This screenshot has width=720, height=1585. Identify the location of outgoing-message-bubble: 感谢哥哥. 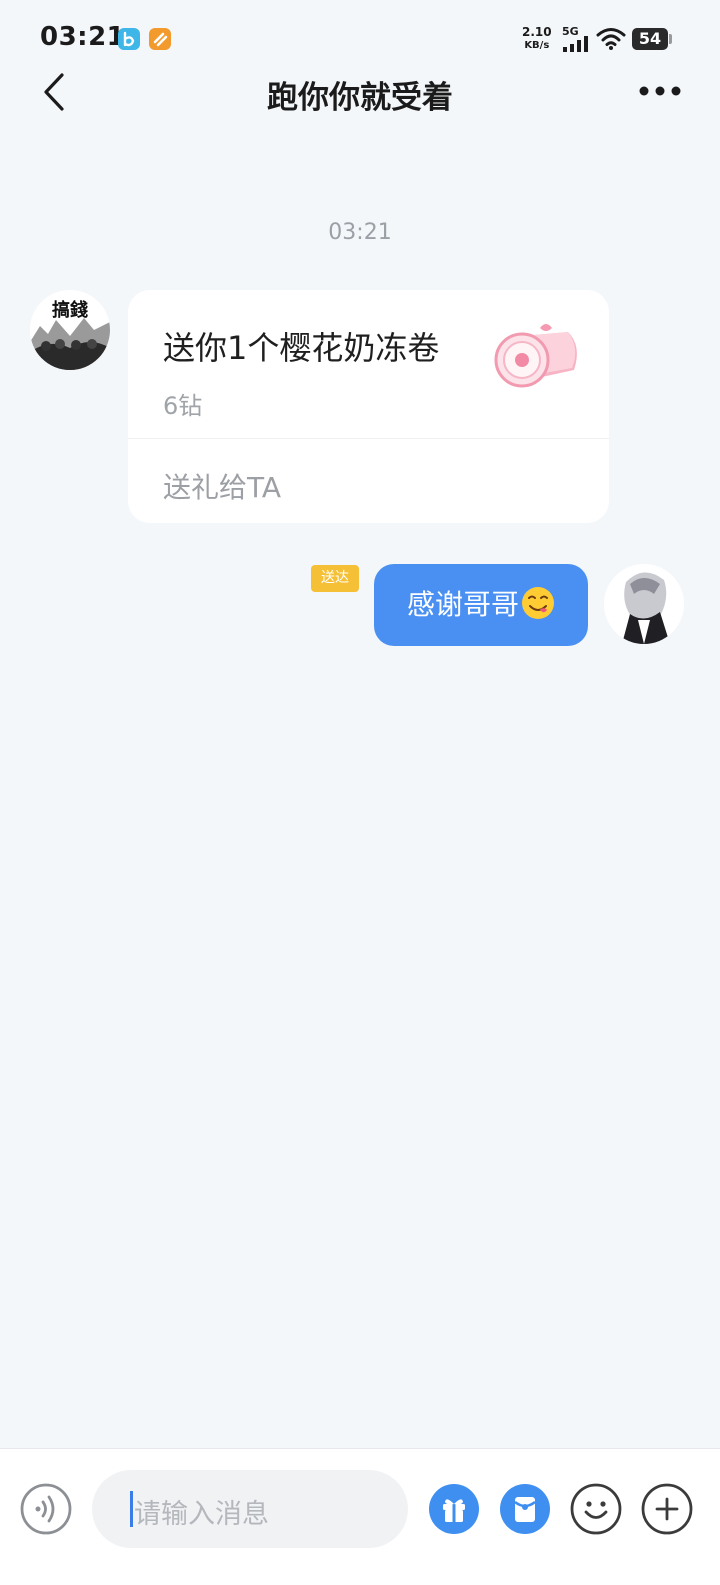
(481, 605).